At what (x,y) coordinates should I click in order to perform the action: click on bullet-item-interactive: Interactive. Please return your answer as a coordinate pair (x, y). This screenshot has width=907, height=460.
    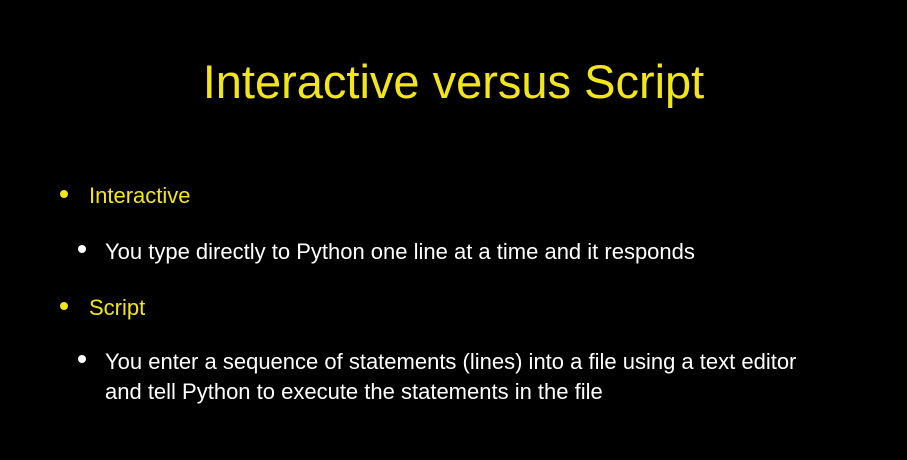
    Looking at the image, I should click on (125, 196).